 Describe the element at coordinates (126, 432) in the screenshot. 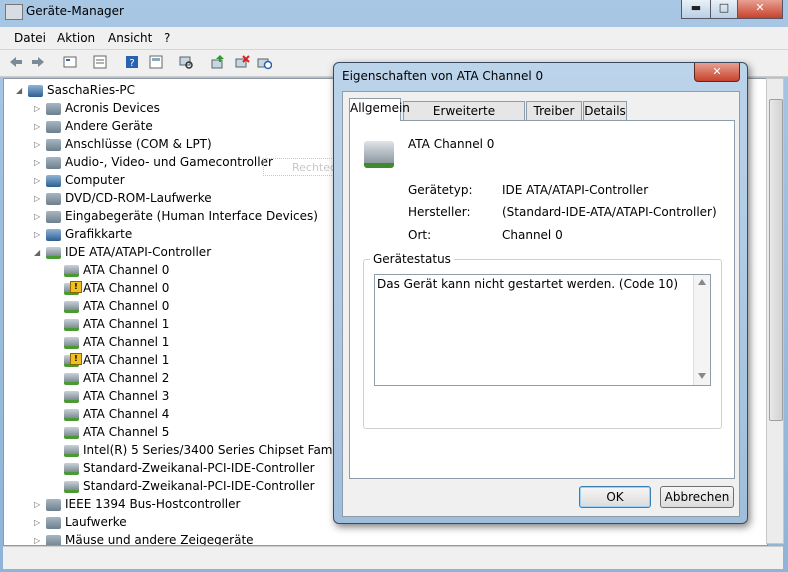

I see `tree-child-label: ATA Channel 5` at that location.